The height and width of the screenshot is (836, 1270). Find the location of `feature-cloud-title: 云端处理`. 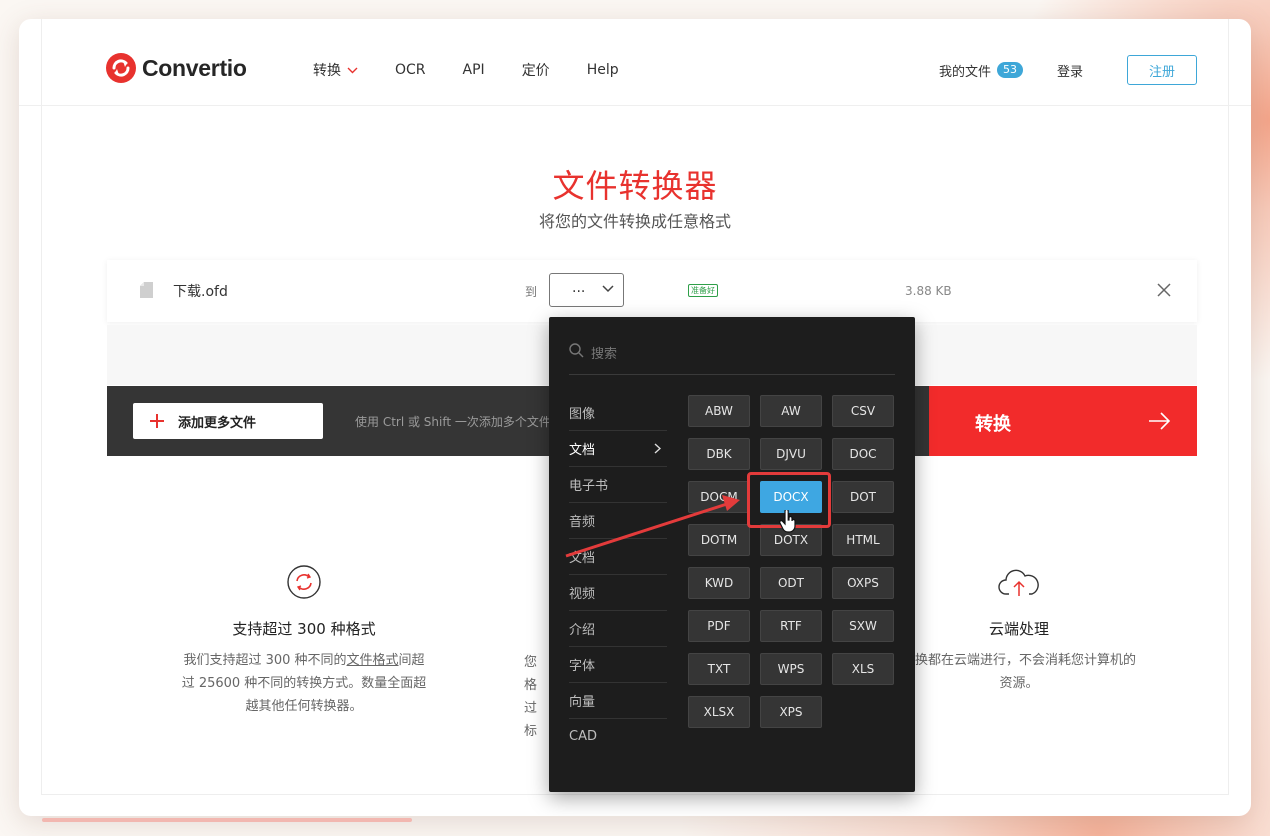

feature-cloud-title: 云端处理 is located at coordinates (1018, 629).